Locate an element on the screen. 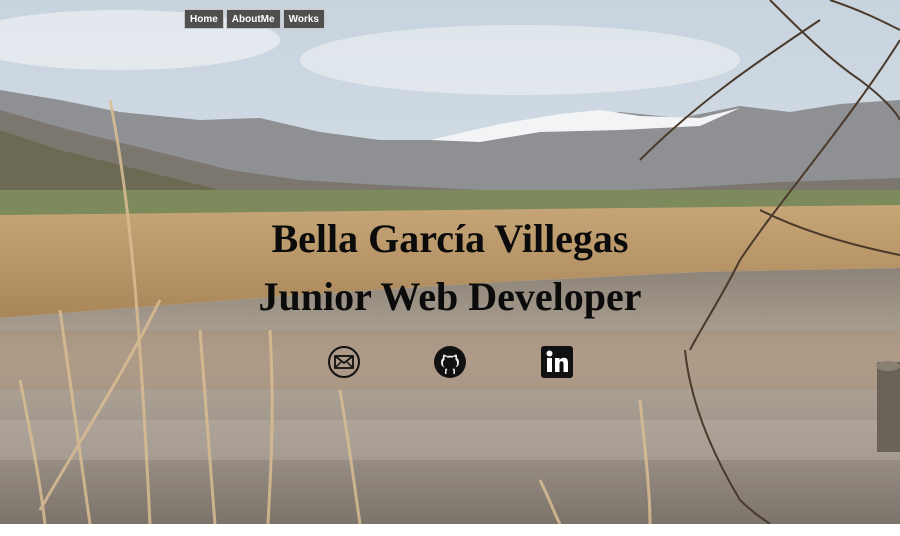 Image resolution: width=900 pixels, height=536 pixels. nav-home-link: Home is located at coordinates (204, 19).